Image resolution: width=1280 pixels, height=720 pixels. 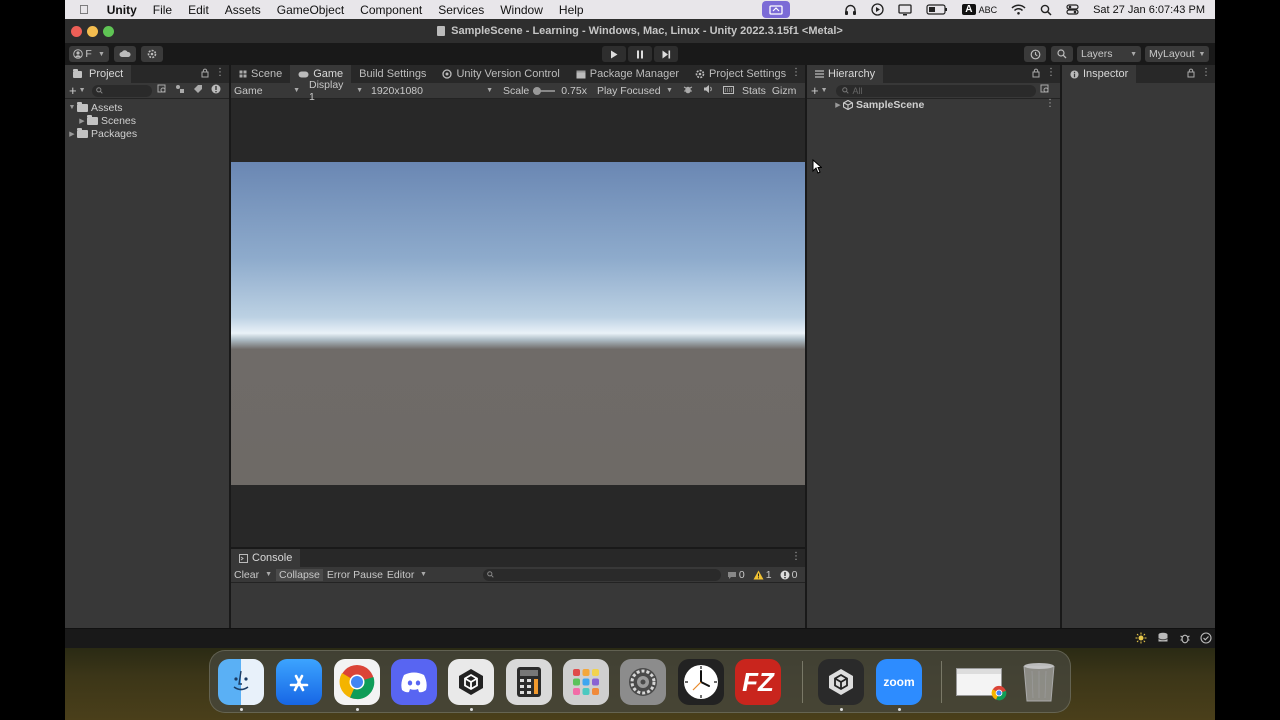 I want to click on speaker-icon, so click(x=708, y=90).